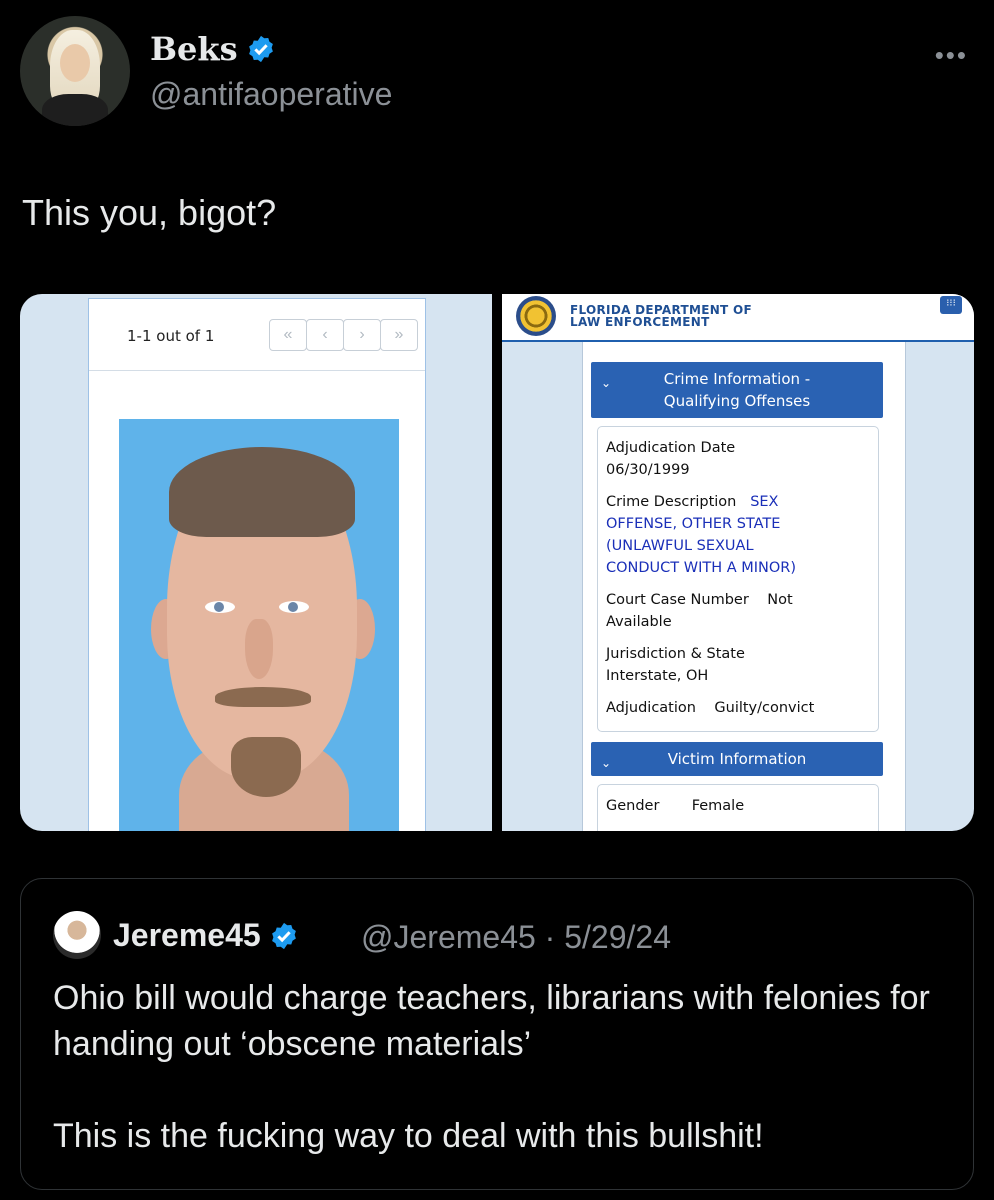 This screenshot has height=1200, width=994. I want to click on pager-first-button: «, so click(288, 335).